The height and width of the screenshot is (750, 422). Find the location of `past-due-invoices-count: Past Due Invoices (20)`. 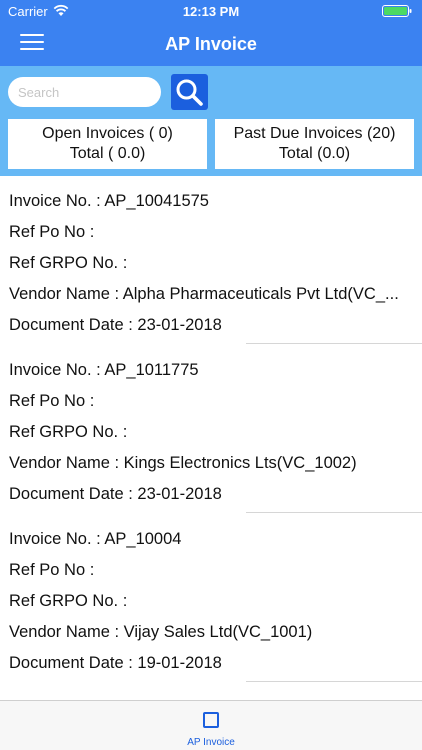

past-due-invoices-count: Past Due Invoices (20) is located at coordinates (314, 133).